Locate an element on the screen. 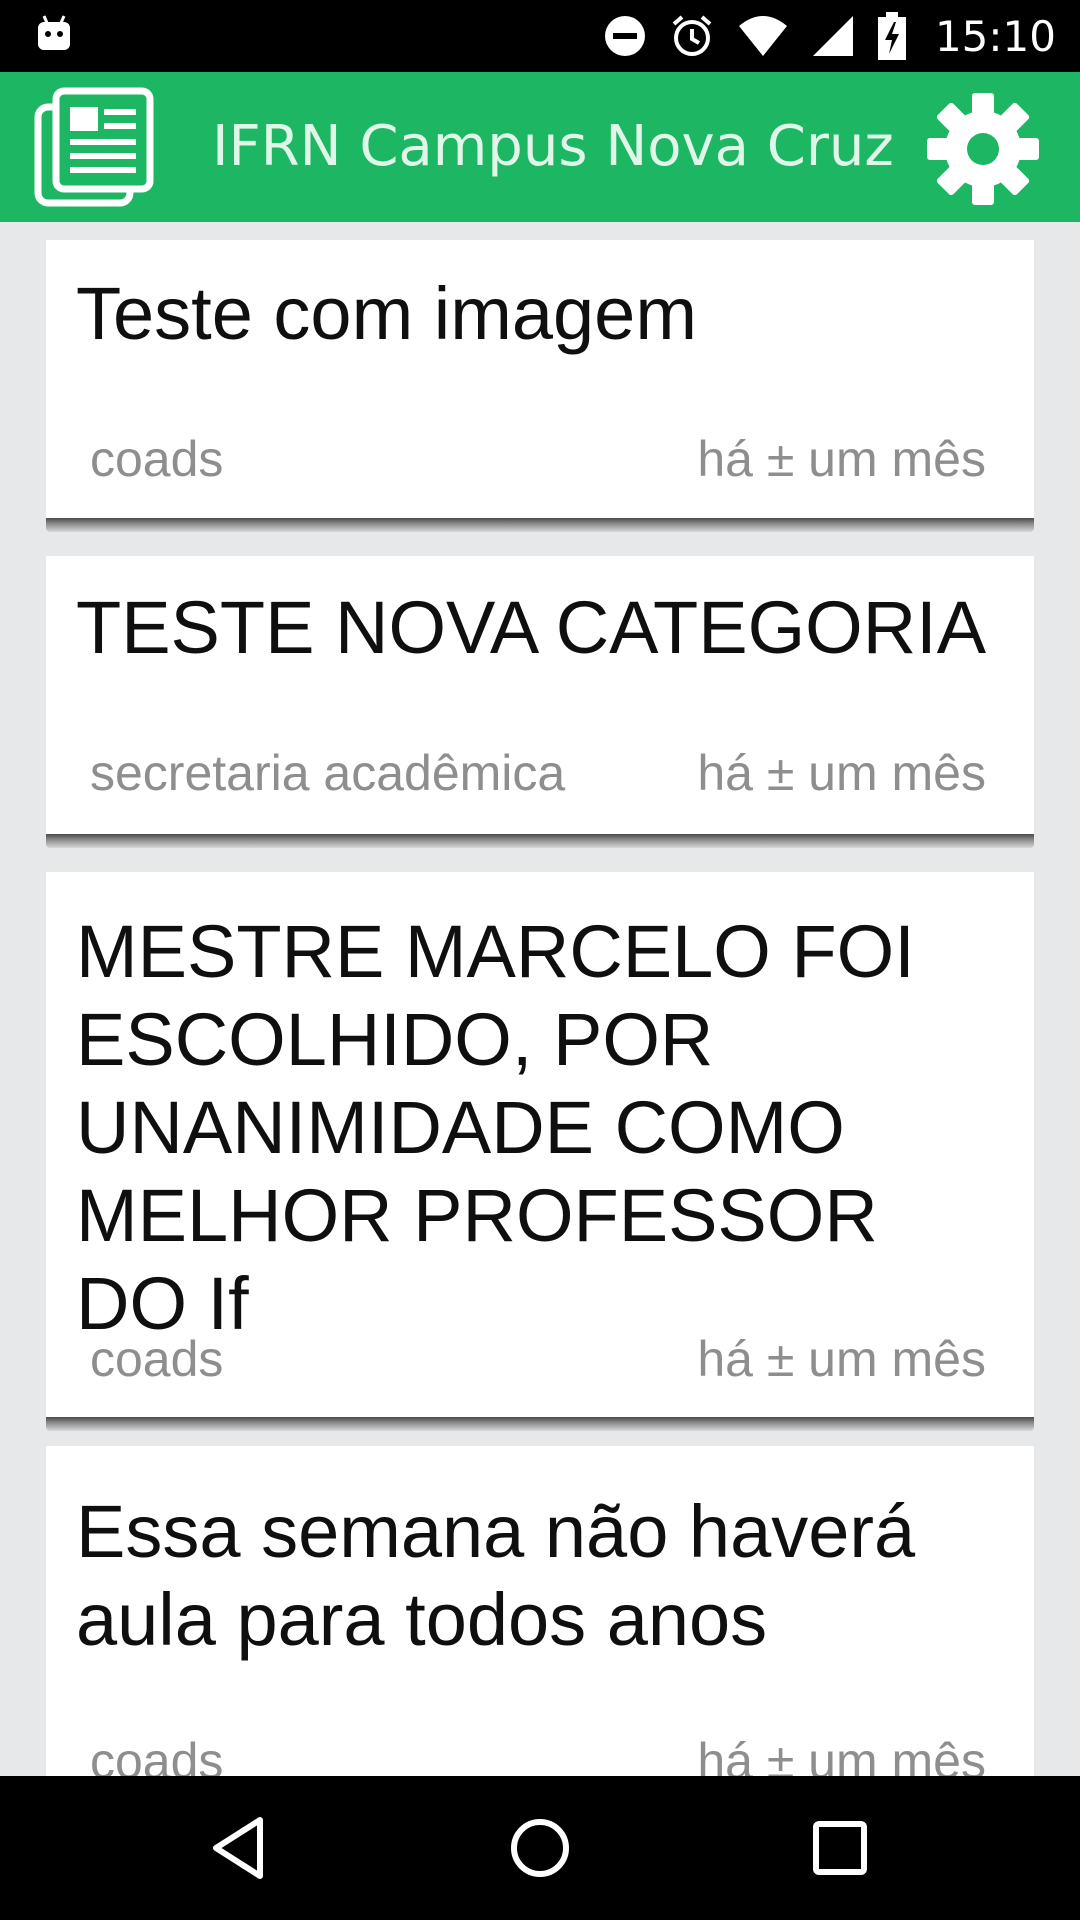 The image size is (1080, 1920). news-icon is located at coordinates (94, 147).